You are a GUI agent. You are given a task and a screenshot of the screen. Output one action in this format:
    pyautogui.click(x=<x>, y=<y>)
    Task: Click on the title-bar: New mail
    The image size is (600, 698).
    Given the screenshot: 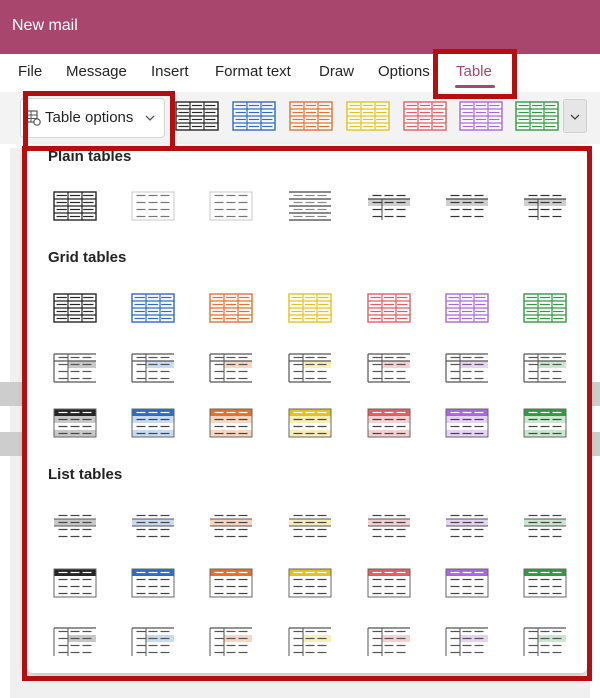 What is the action you would take?
    pyautogui.click(x=300, y=27)
    